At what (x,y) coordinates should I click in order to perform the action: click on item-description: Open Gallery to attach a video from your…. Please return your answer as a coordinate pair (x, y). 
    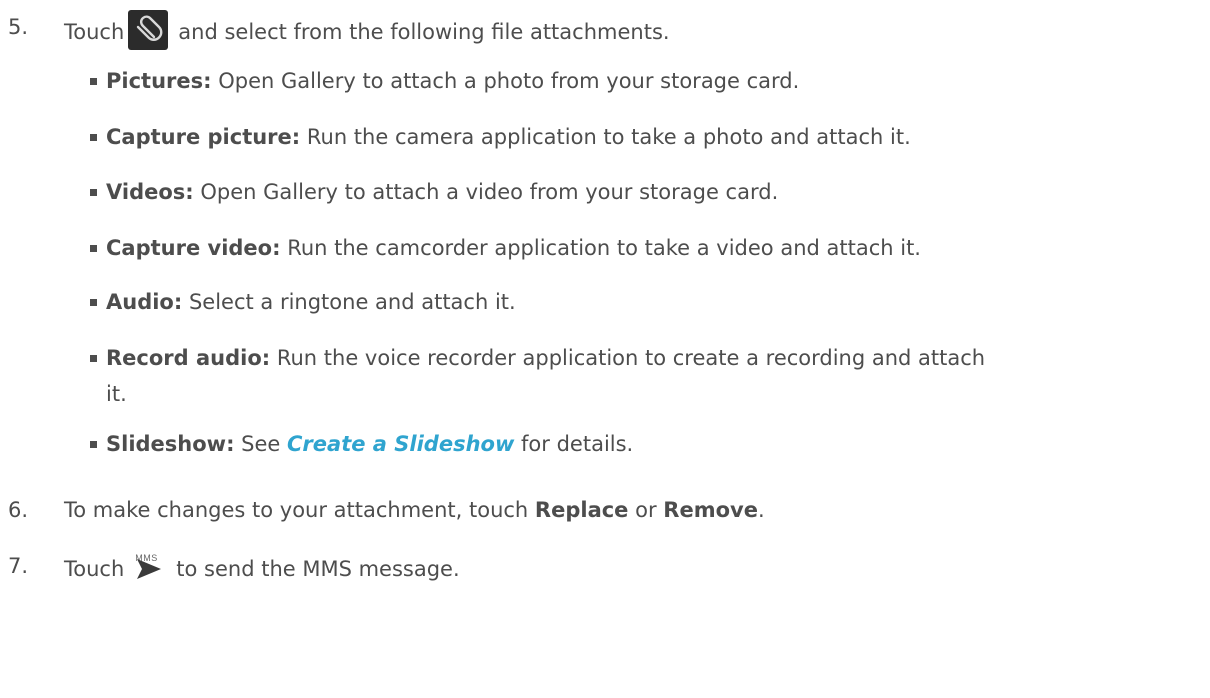
    Looking at the image, I should click on (486, 192).